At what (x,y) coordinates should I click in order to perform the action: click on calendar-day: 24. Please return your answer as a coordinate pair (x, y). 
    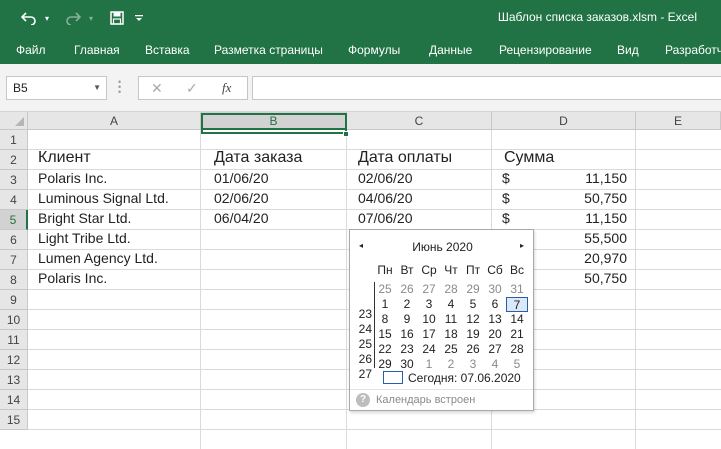
    Looking at the image, I should click on (429, 349).